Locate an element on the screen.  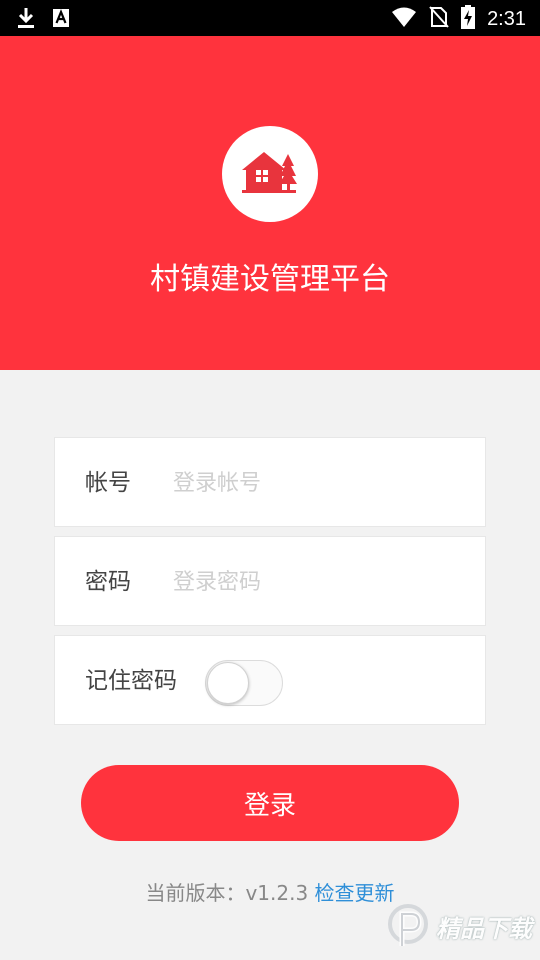
a-notification-icon is located at coordinates (61, 20).